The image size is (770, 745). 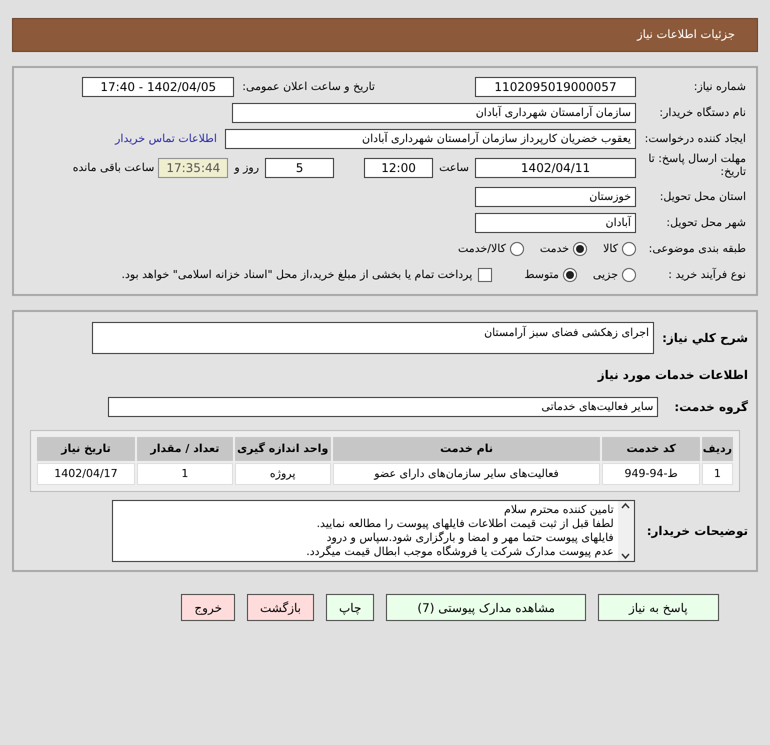 I want to click on radio-label: کالا, so click(x=610, y=248).